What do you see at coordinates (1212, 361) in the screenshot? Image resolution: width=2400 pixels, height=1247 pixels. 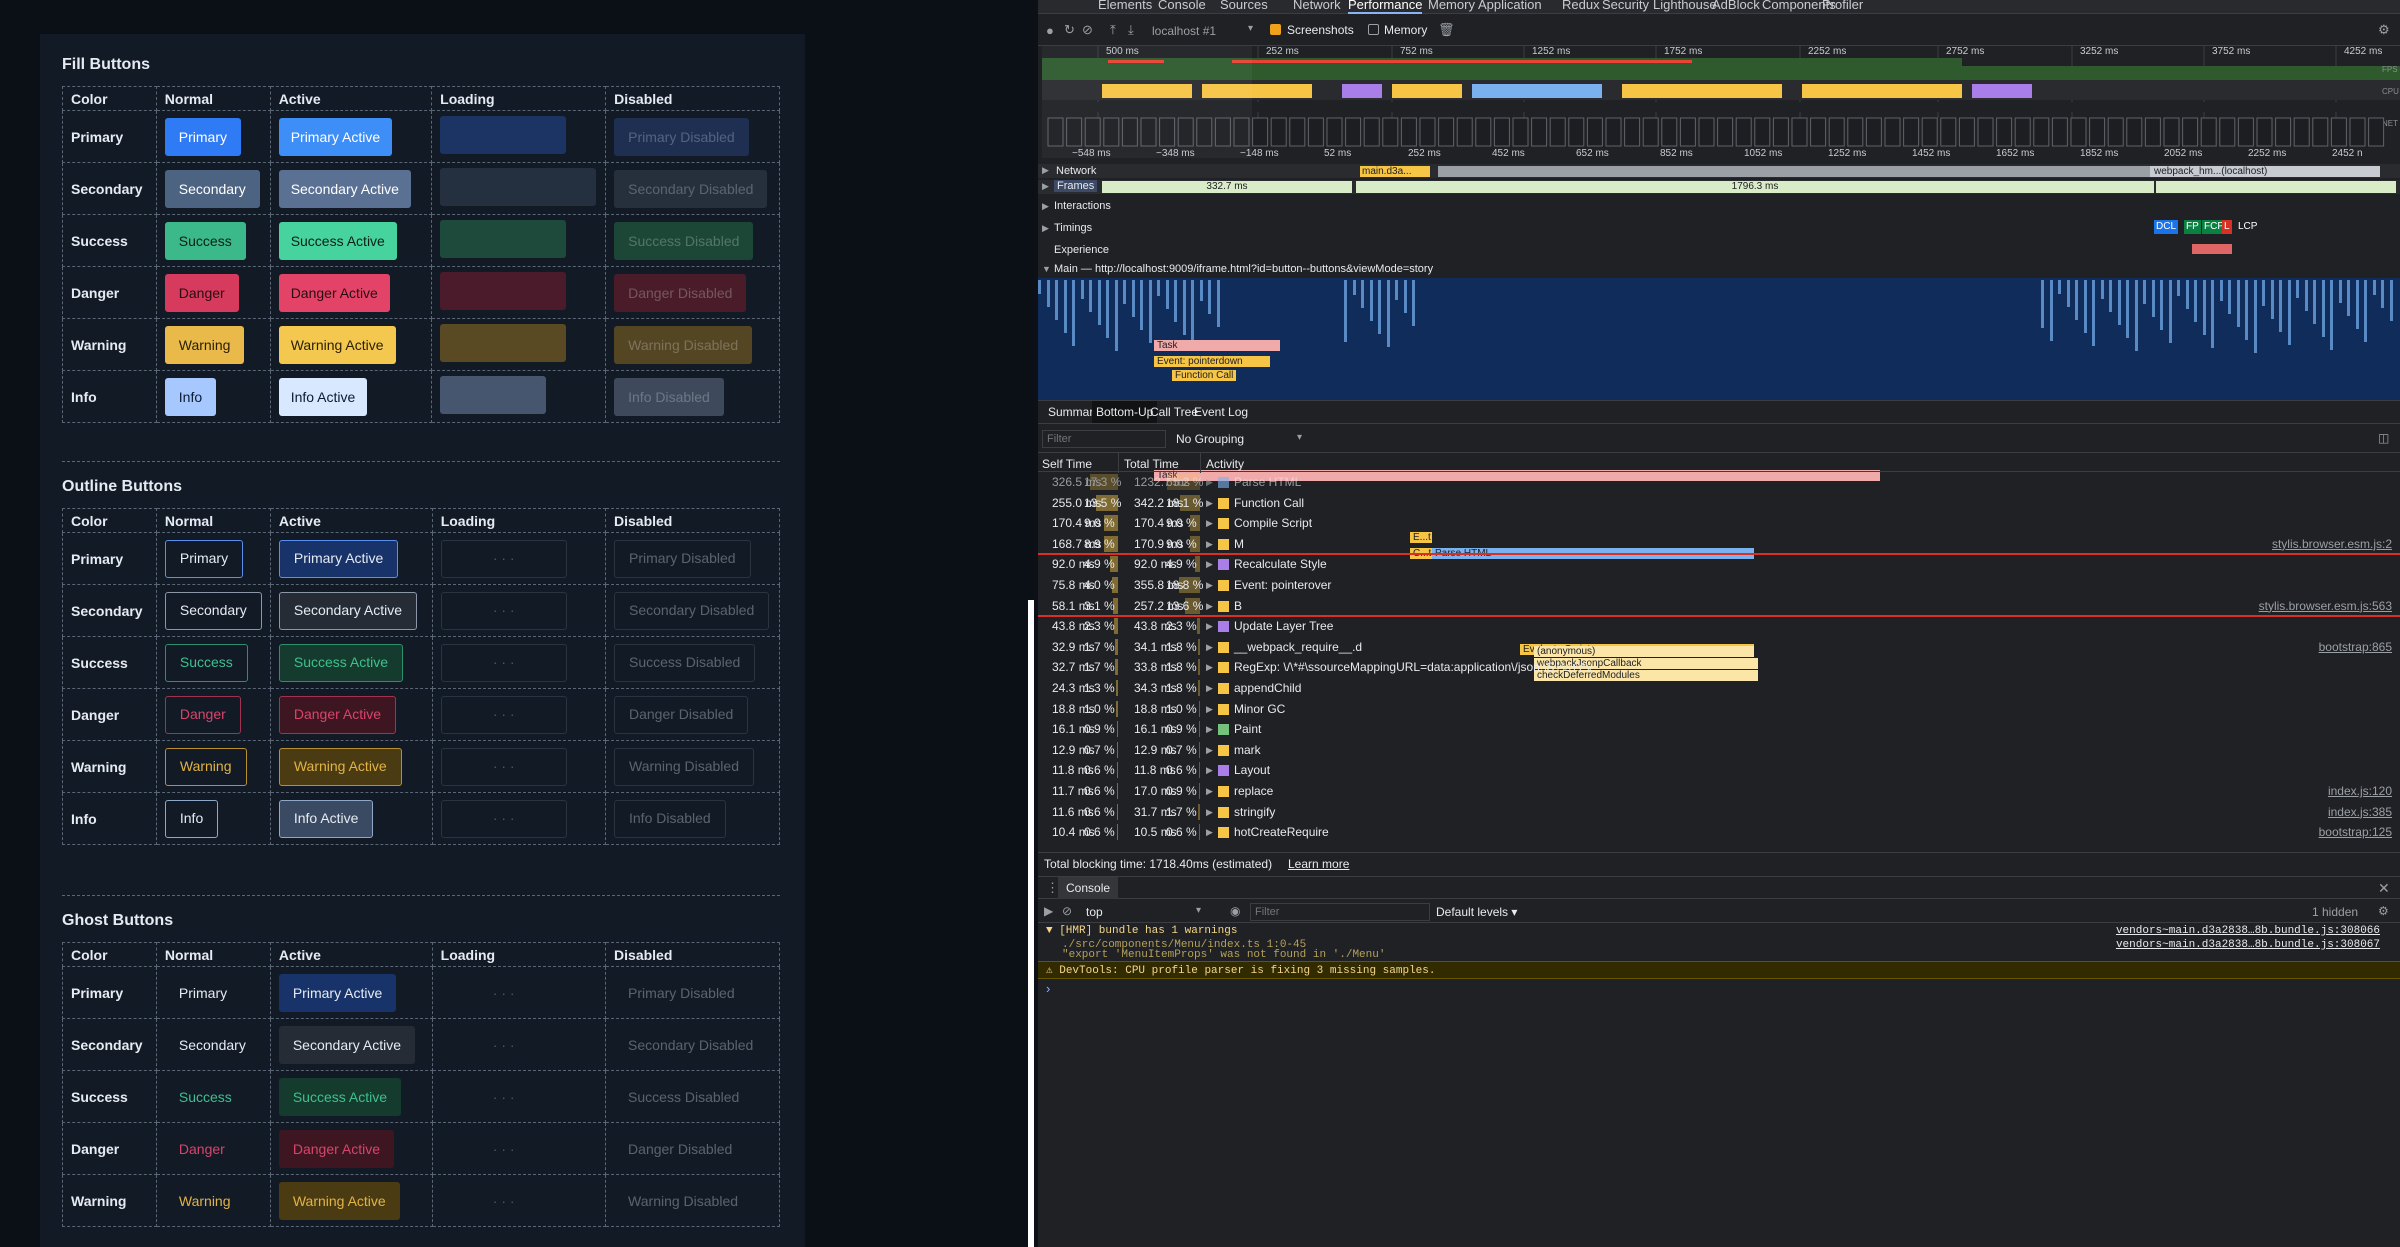 I see `flame-event: Event: pointerdown` at bounding box center [1212, 361].